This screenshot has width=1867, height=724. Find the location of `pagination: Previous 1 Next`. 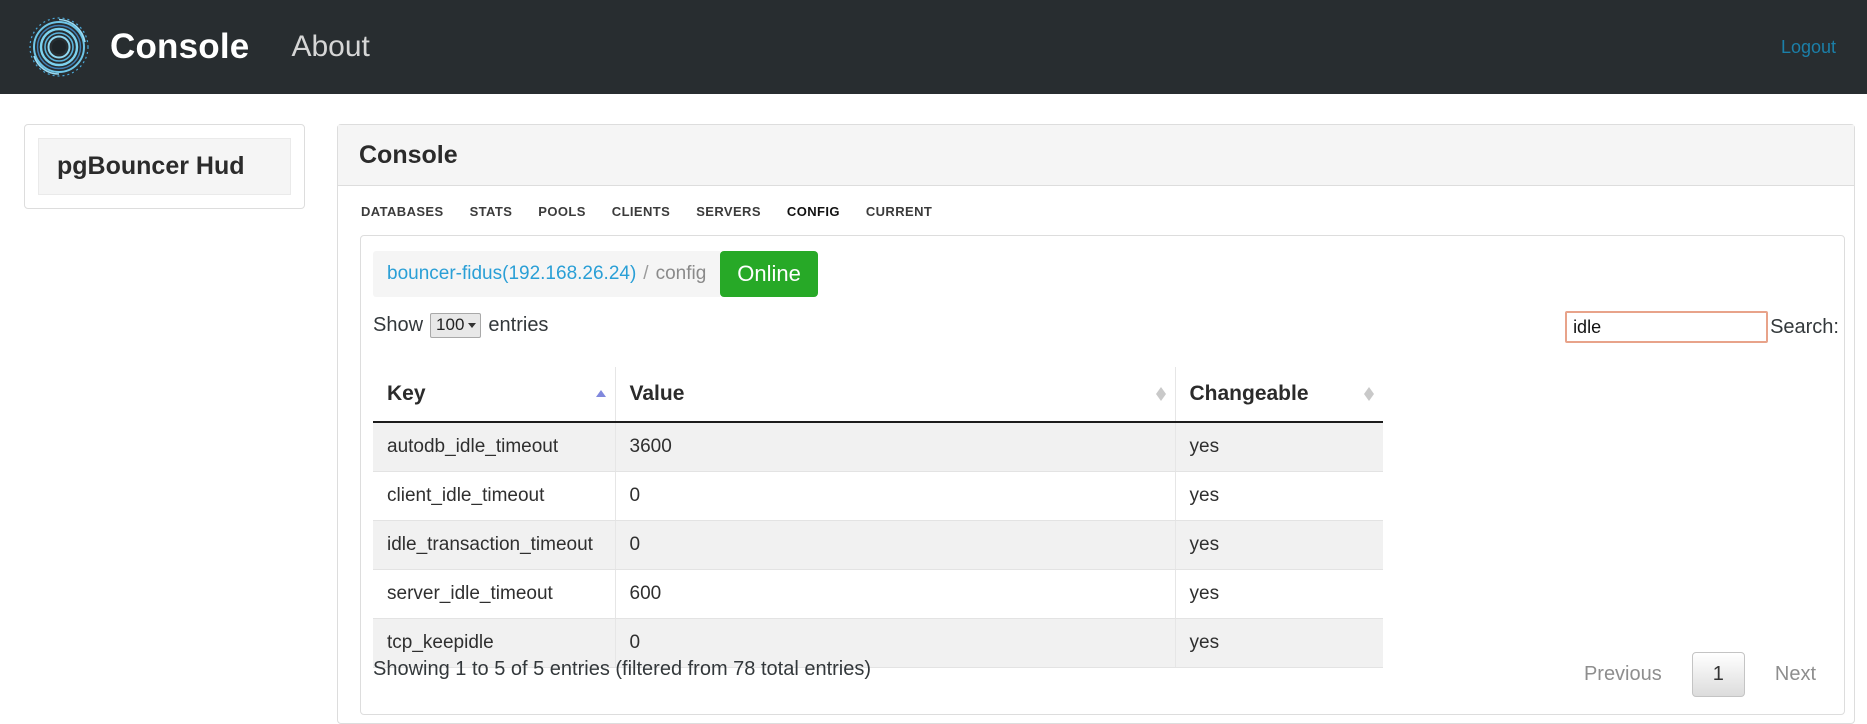

pagination: Previous 1 Next is located at coordinates (1700, 674).